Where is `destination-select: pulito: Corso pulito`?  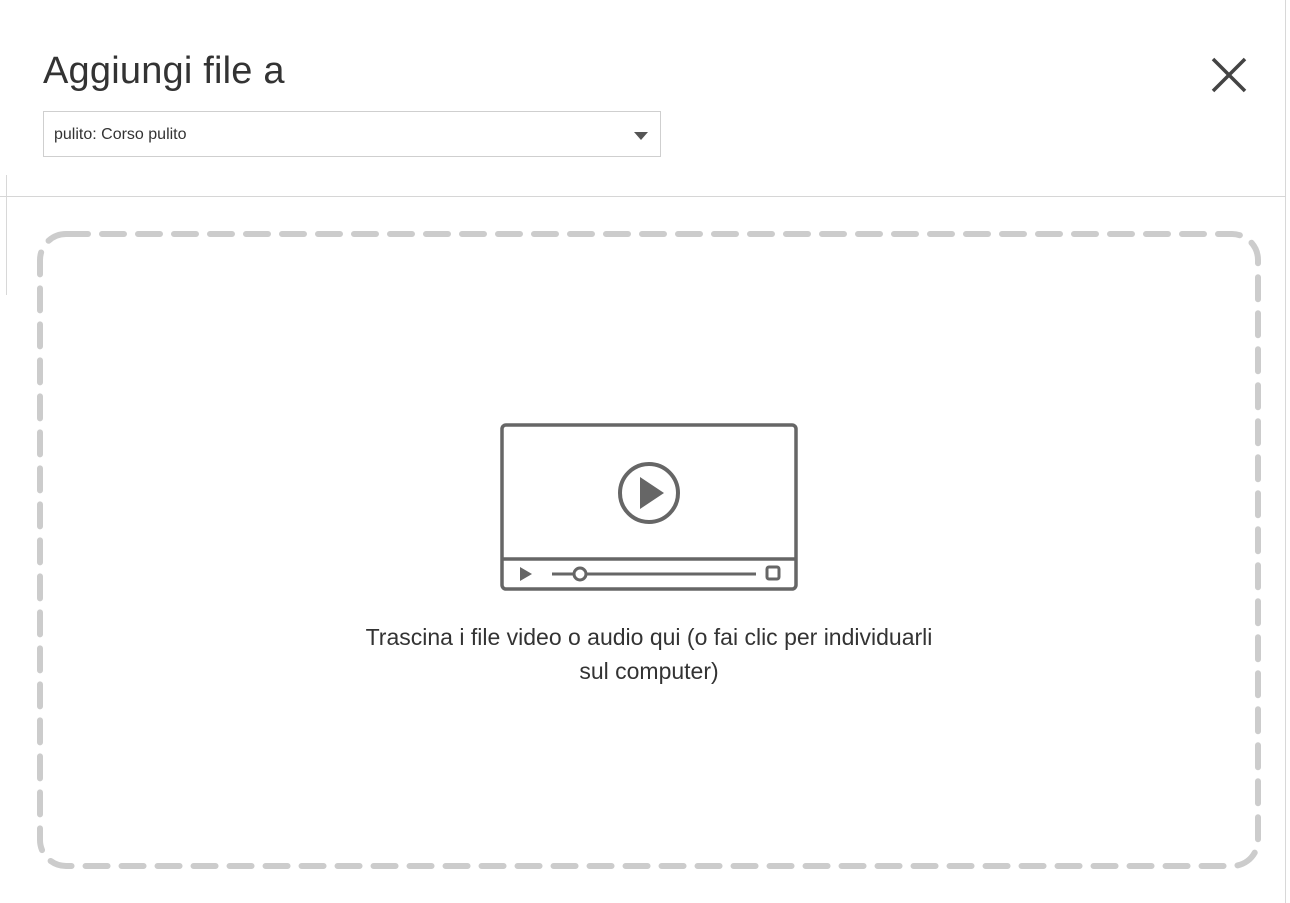 destination-select: pulito: Corso pulito is located at coordinates (352, 134).